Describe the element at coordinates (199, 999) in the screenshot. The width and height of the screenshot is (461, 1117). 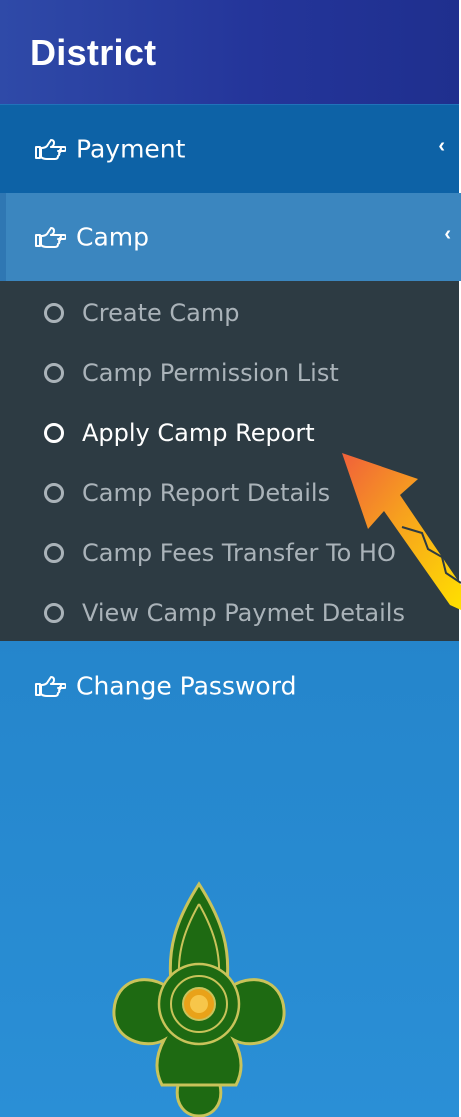
I see `scouts-emblem-icon` at that location.